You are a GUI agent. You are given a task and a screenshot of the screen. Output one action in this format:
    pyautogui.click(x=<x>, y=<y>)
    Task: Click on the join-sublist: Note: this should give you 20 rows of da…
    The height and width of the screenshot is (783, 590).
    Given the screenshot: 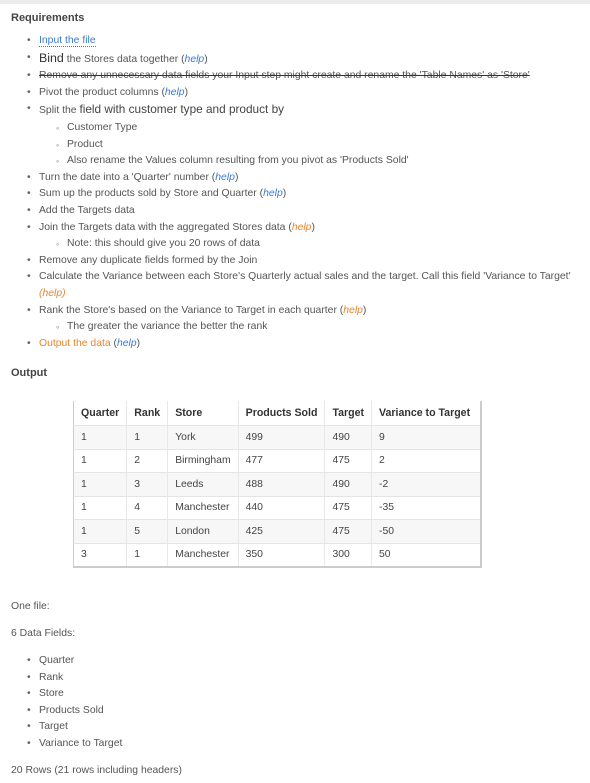 What is the action you would take?
    pyautogui.click(x=310, y=244)
    